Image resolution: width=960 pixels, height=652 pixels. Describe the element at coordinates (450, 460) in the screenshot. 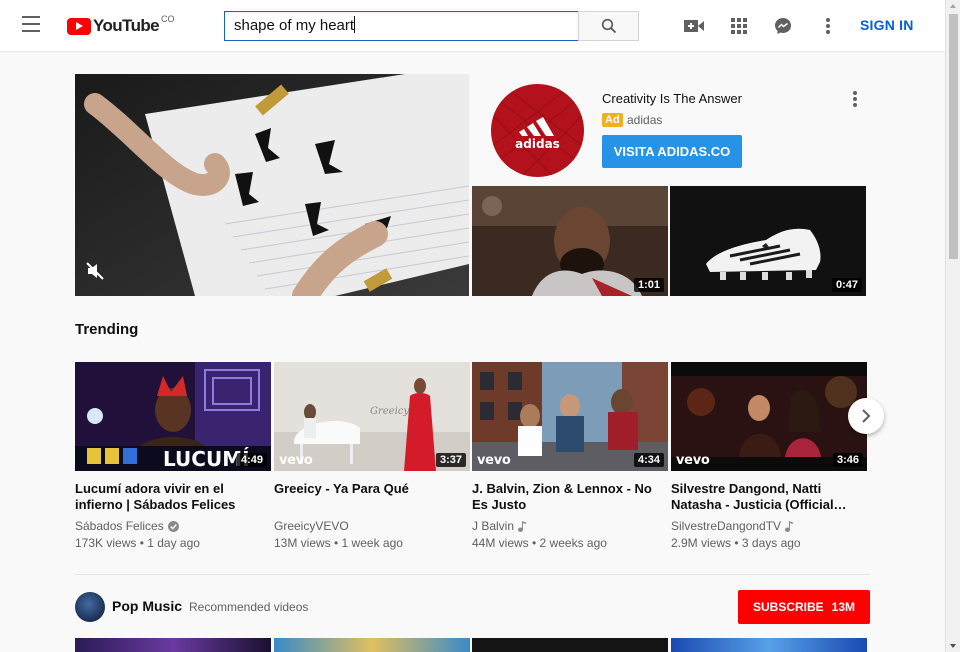

I see `video-duration: 3:37` at that location.